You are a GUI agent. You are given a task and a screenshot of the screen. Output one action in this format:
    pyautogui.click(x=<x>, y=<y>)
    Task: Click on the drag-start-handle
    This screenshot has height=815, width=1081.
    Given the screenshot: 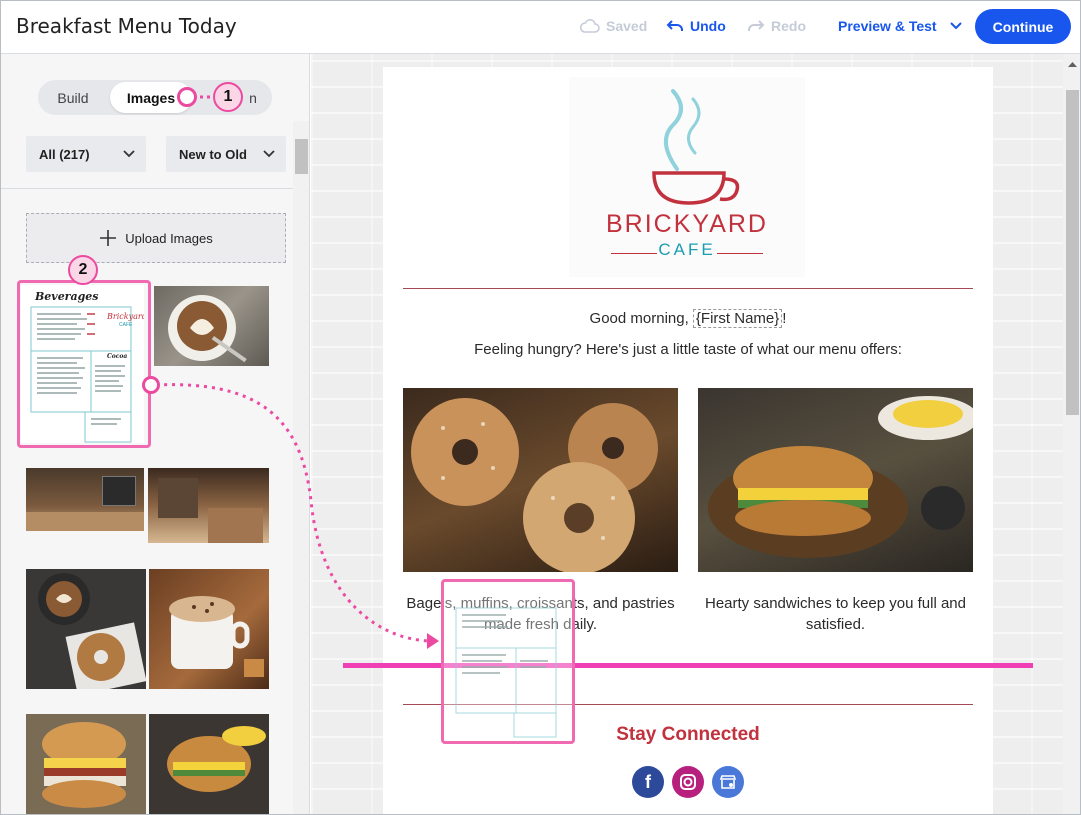 What is the action you would take?
    pyautogui.click(x=151, y=385)
    